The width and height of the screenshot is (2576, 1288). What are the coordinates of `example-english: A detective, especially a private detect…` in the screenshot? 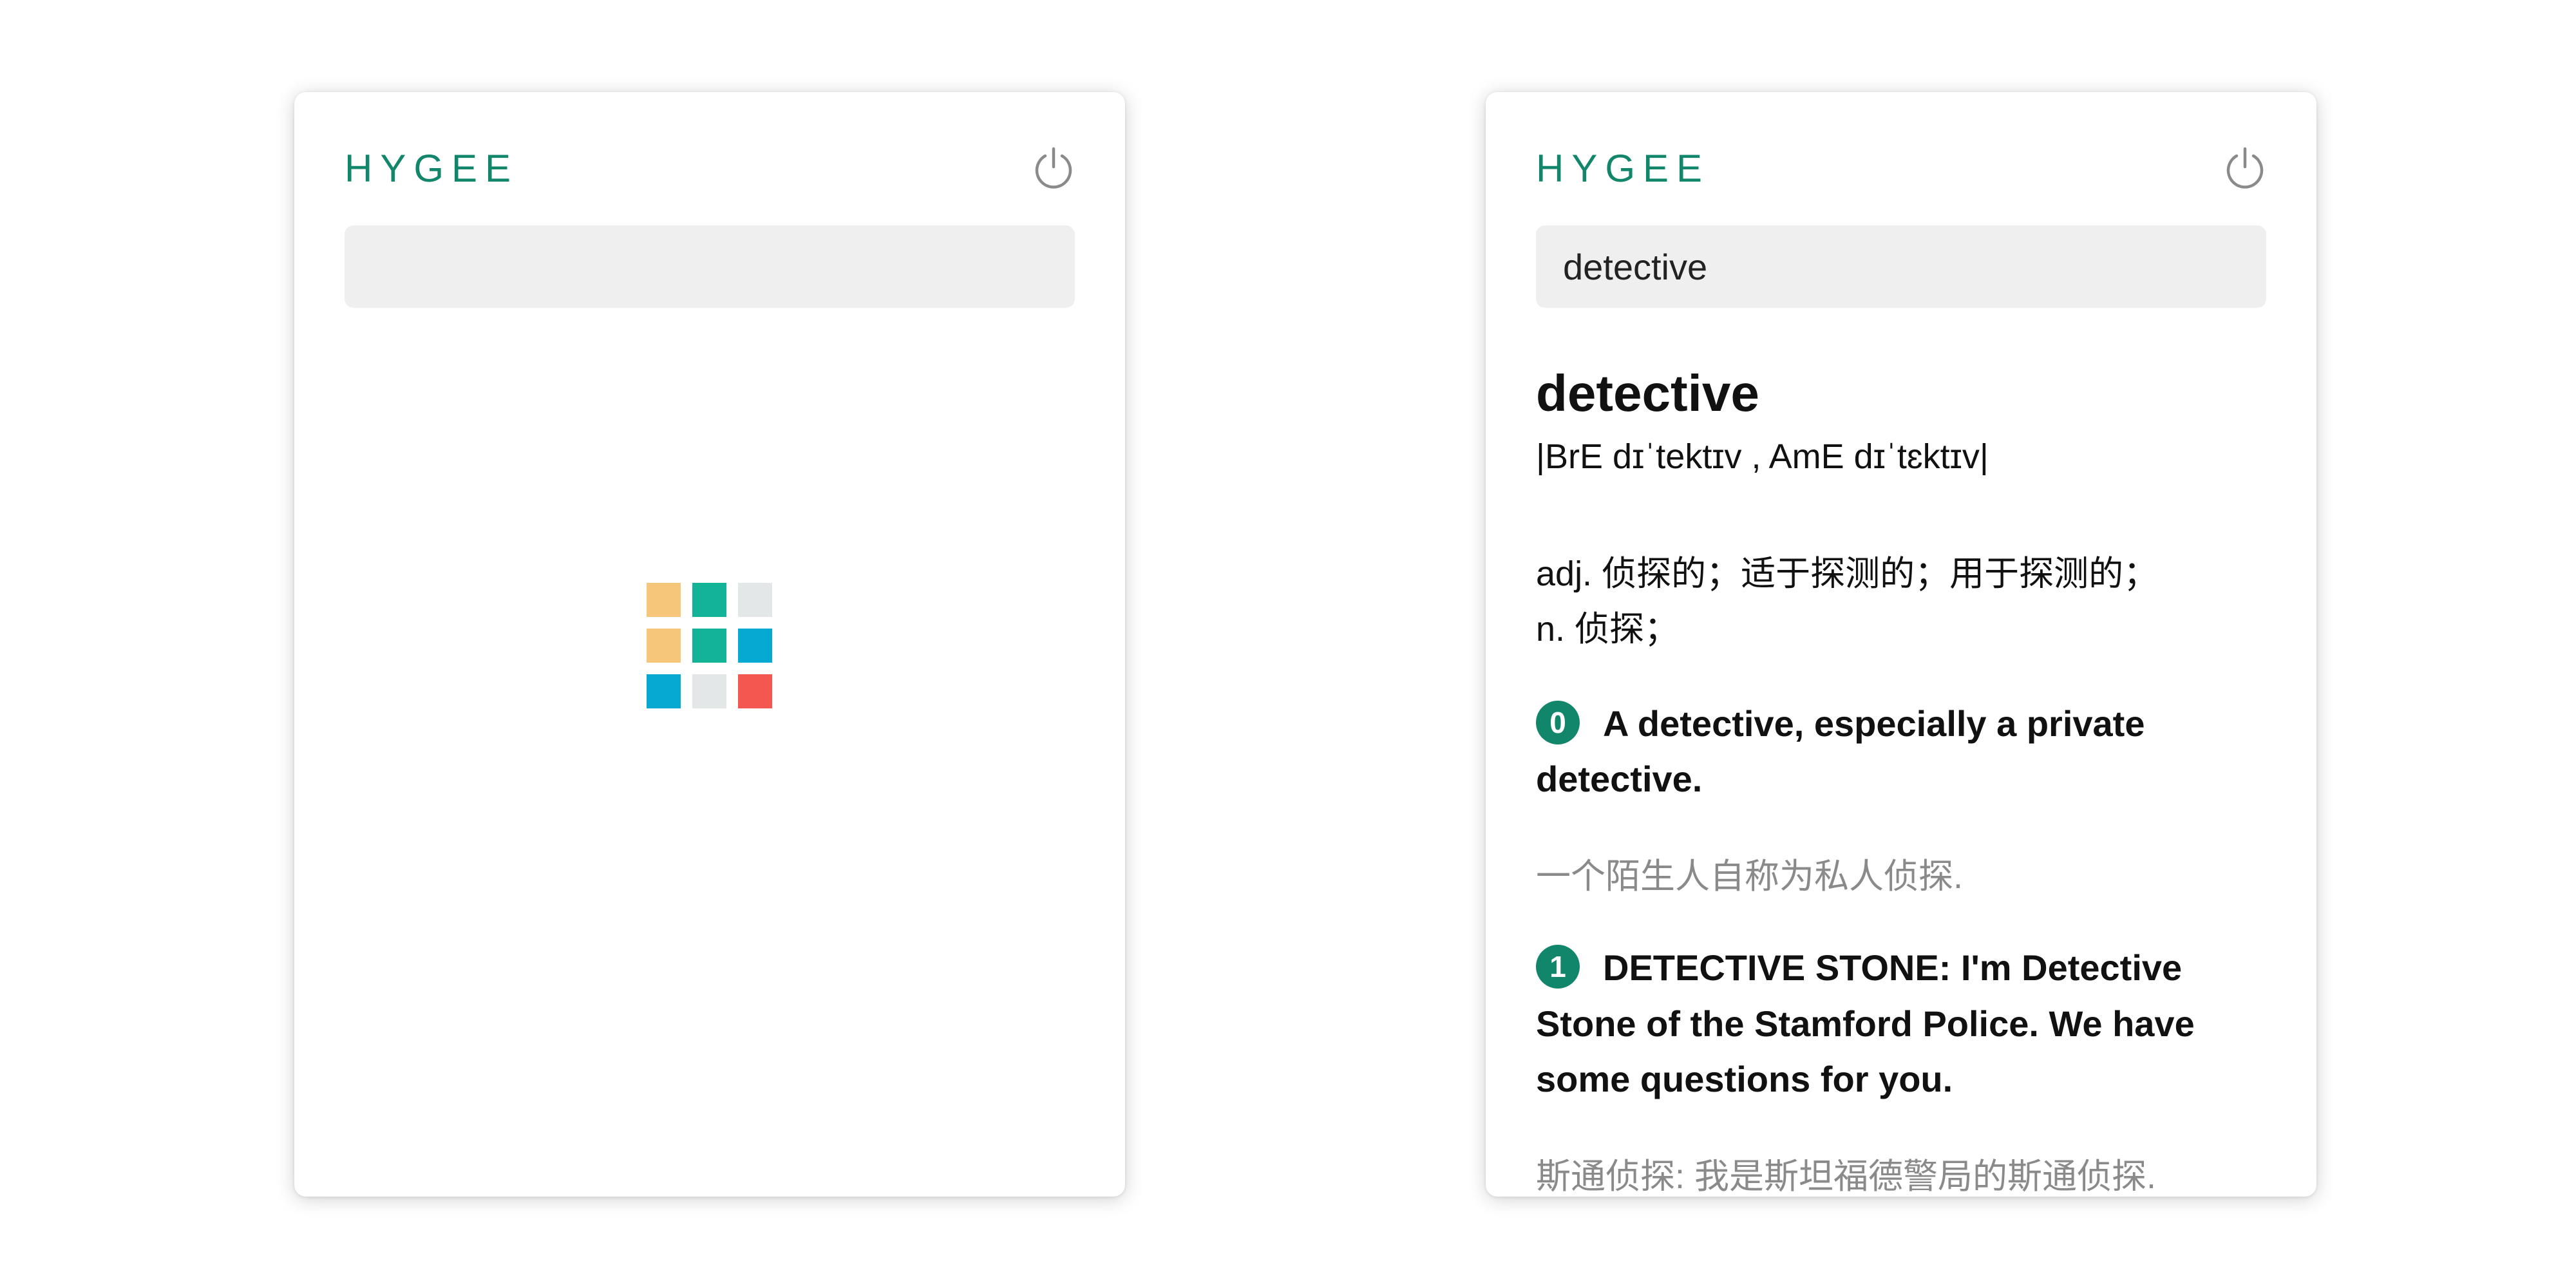 It's located at (1841, 751).